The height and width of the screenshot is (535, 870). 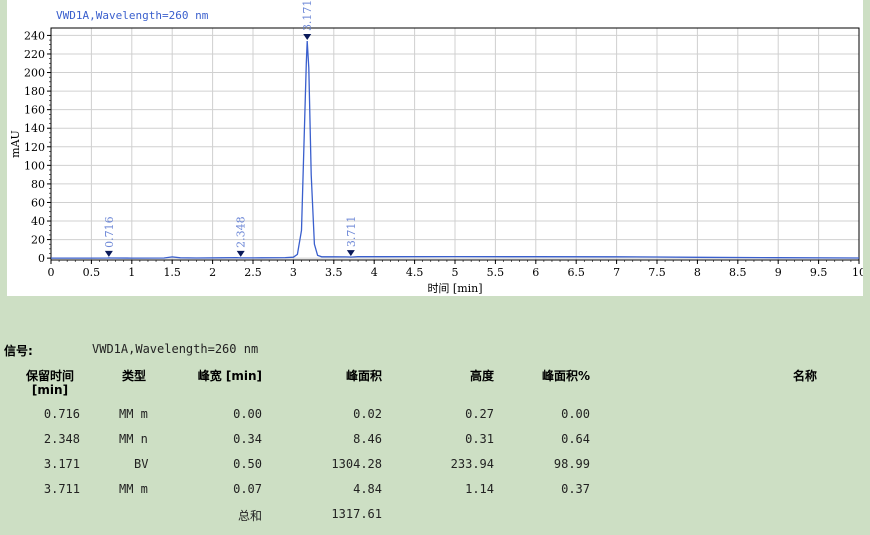 What do you see at coordinates (334, 272) in the screenshot?
I see `x-tick-label: 3.5` at bounding box center [334, 272].